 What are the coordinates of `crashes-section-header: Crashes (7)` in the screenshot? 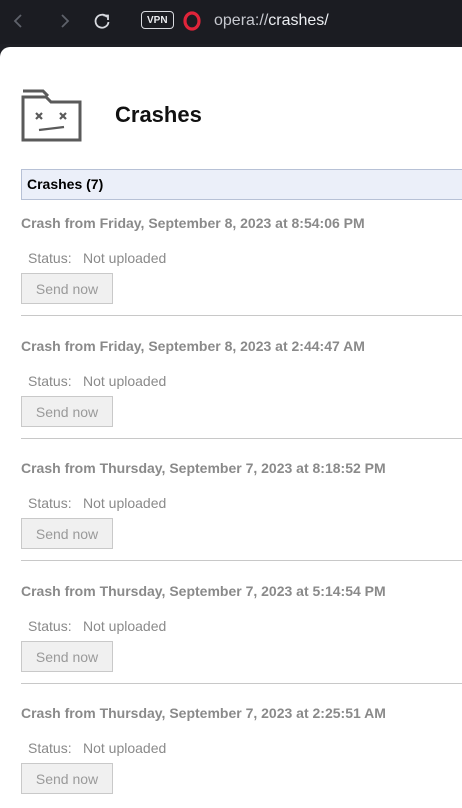 It's located at (241, 184).